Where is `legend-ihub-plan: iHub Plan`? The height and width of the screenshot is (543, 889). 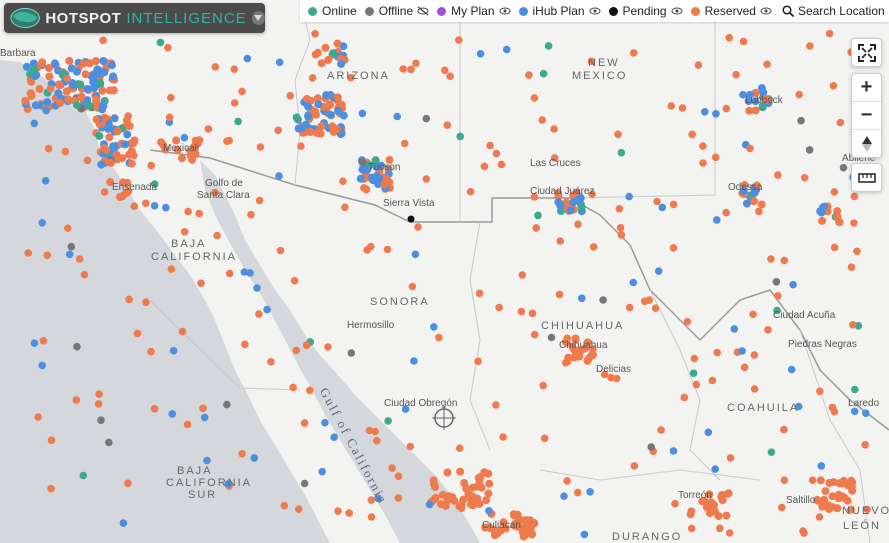 legend-ihub-plan: iHub Plan is located at coordinates (559, 11).